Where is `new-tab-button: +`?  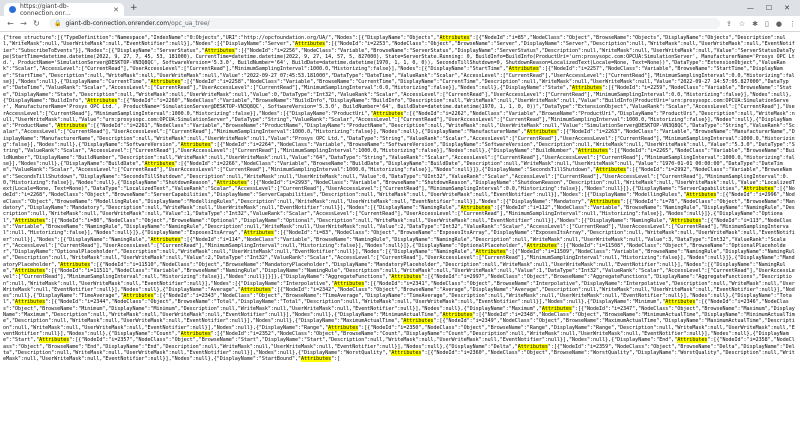 new-tab-button: + is located at coordinates (134, 8).